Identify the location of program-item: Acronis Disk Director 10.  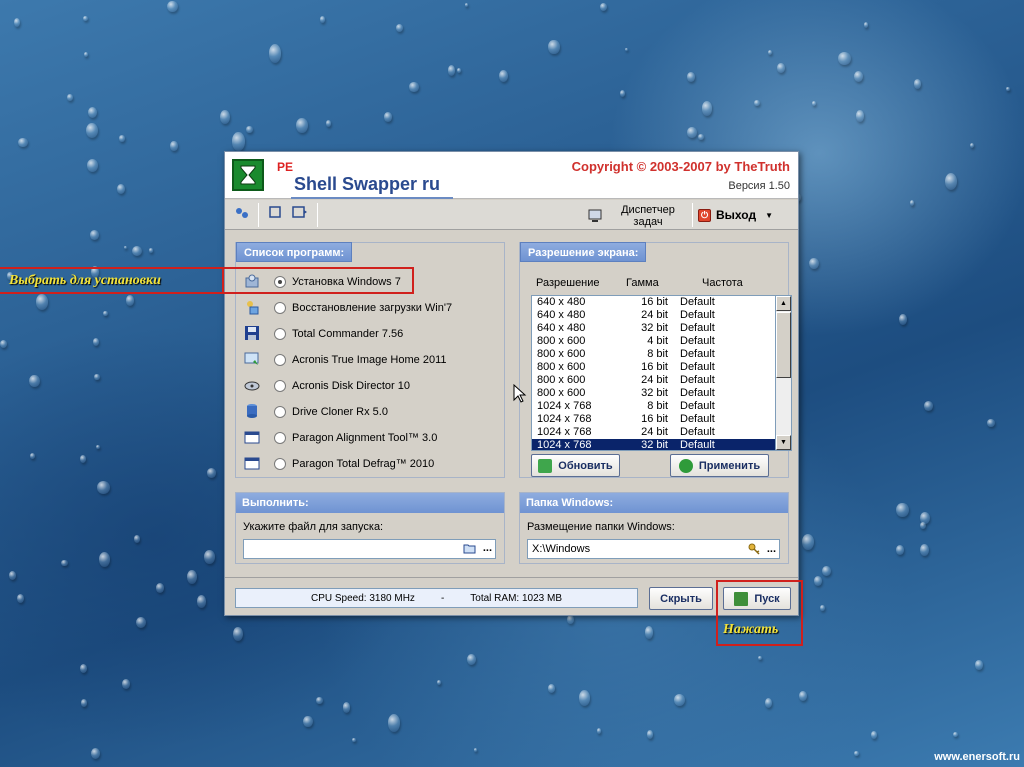
(364, 386).